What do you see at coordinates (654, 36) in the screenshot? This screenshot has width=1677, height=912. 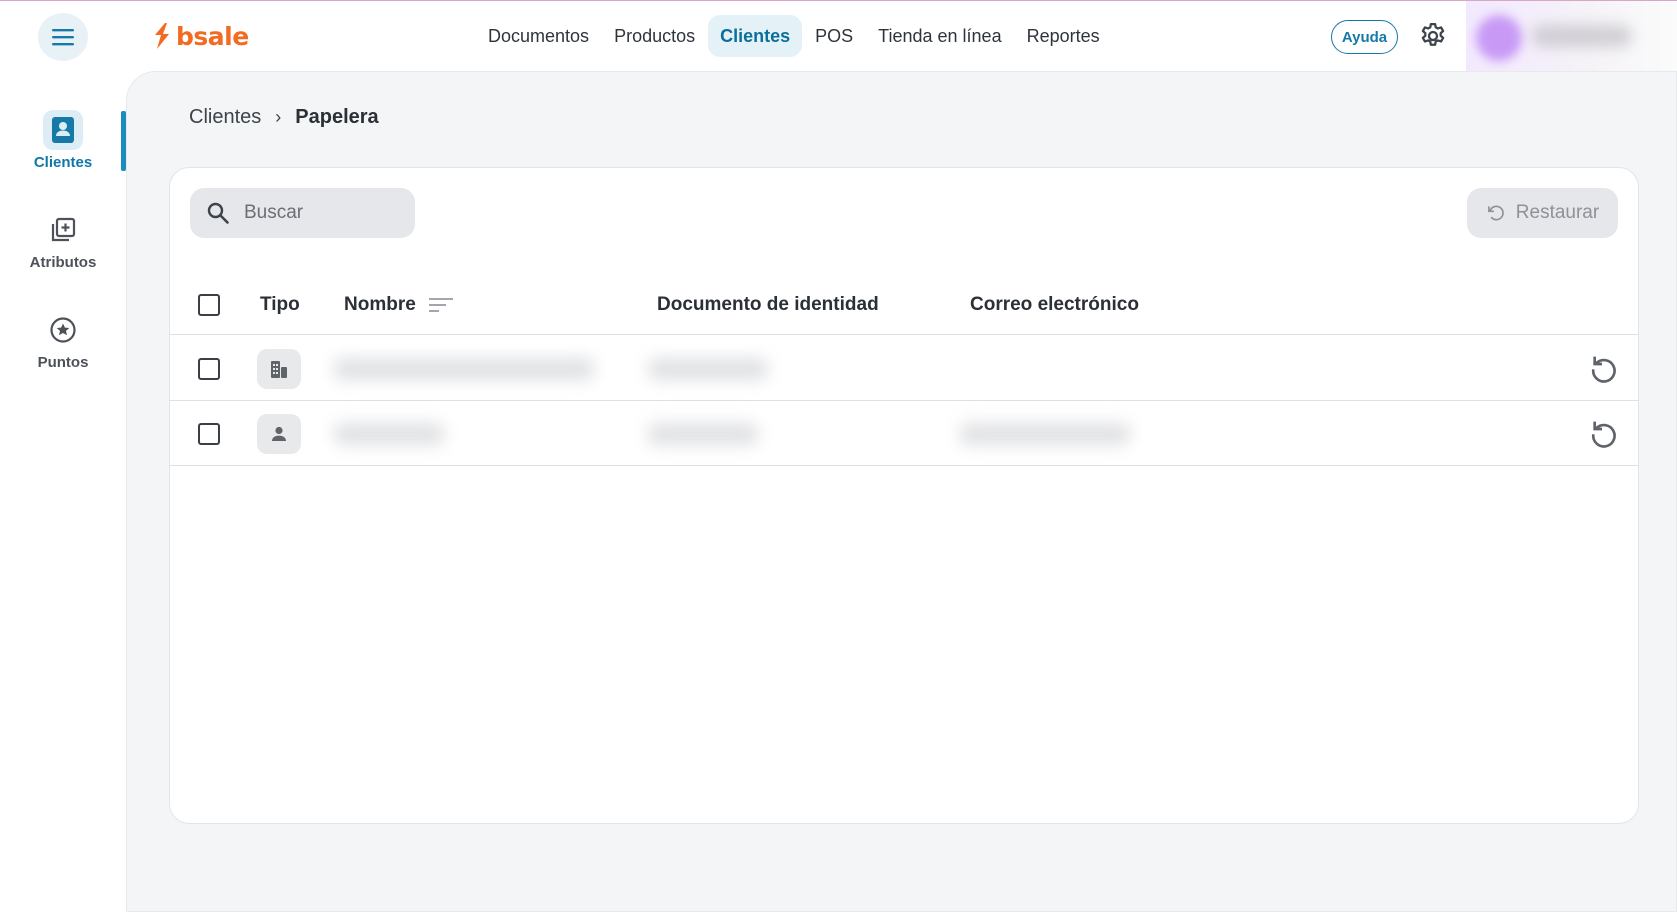 I see `nav-productos: Productos` at bounding box center [654, 36].